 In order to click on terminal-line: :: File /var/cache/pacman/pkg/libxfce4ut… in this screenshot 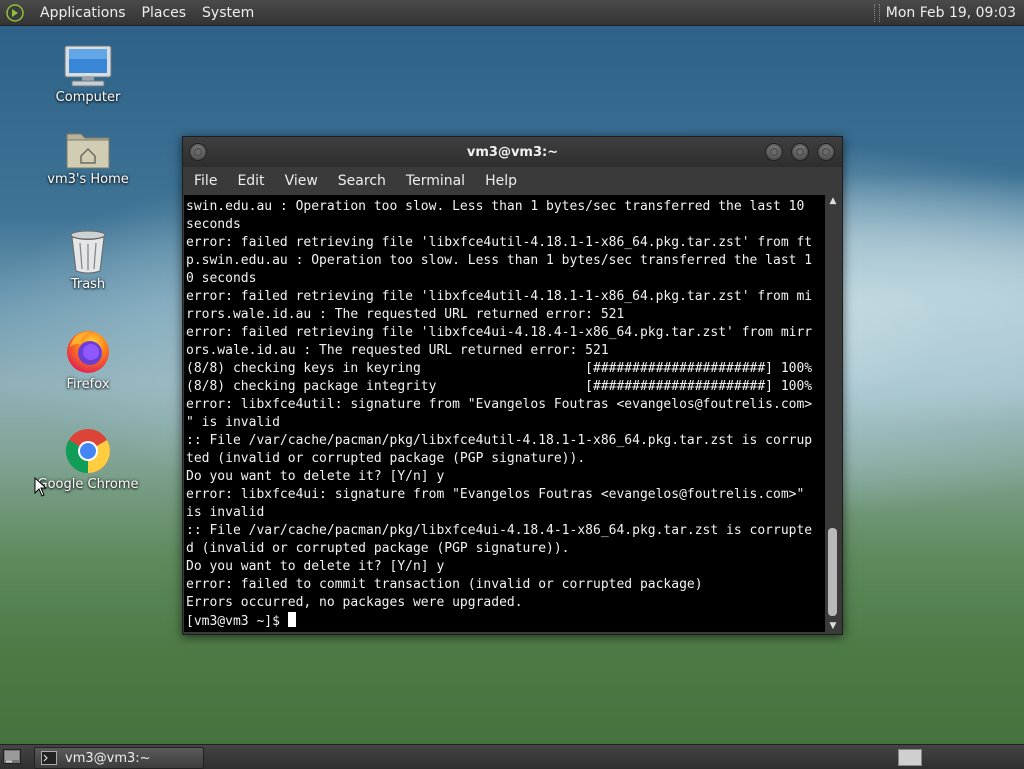, I will do `click(499, 440)`.